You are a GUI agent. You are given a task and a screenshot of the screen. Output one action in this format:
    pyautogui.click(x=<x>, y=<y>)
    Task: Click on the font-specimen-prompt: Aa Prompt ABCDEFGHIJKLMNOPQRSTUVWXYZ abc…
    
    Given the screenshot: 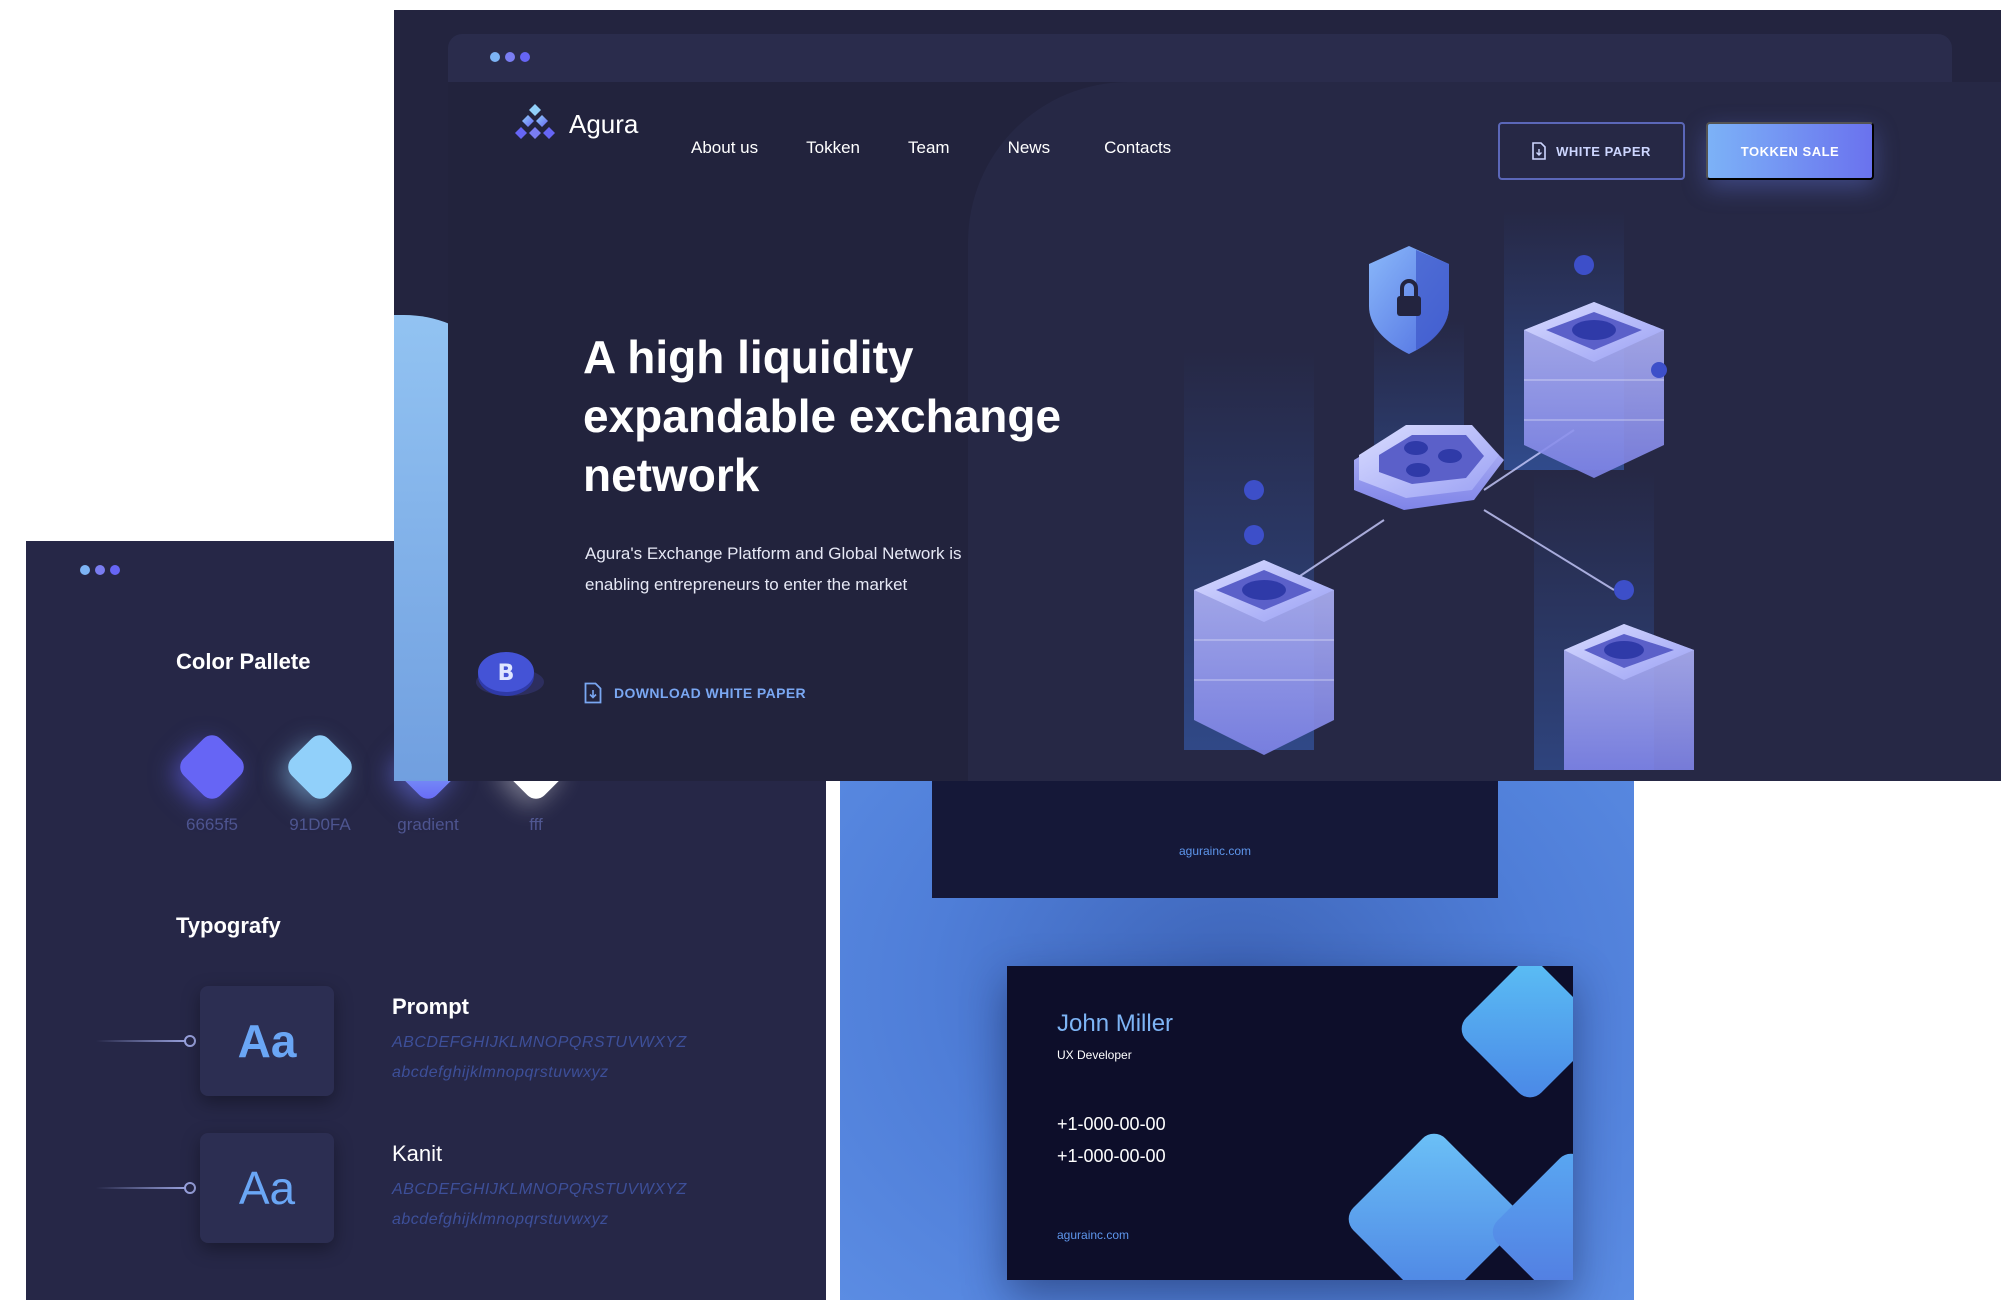 What is the action you would take?
    pyautogui.click(x=396, y=1041)
    